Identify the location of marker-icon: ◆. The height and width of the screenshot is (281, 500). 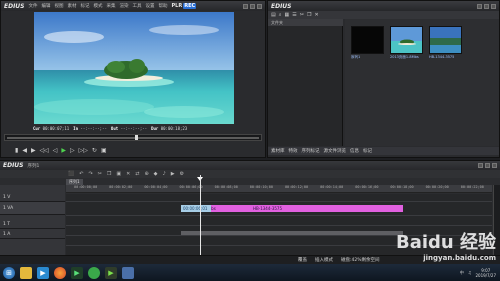
(156, 174).